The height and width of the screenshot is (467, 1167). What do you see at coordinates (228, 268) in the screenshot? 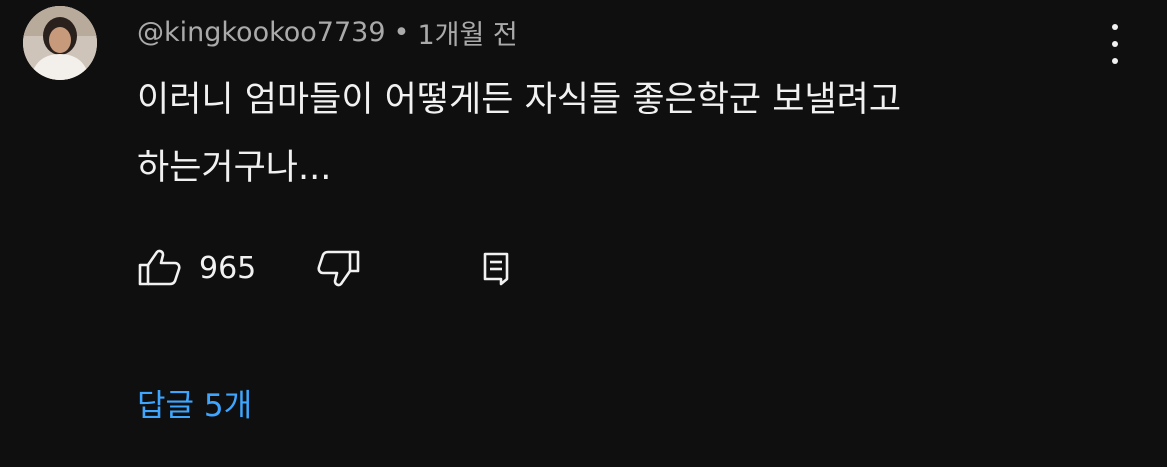
I see `like-count: 965` at bounding box center [228, 268].